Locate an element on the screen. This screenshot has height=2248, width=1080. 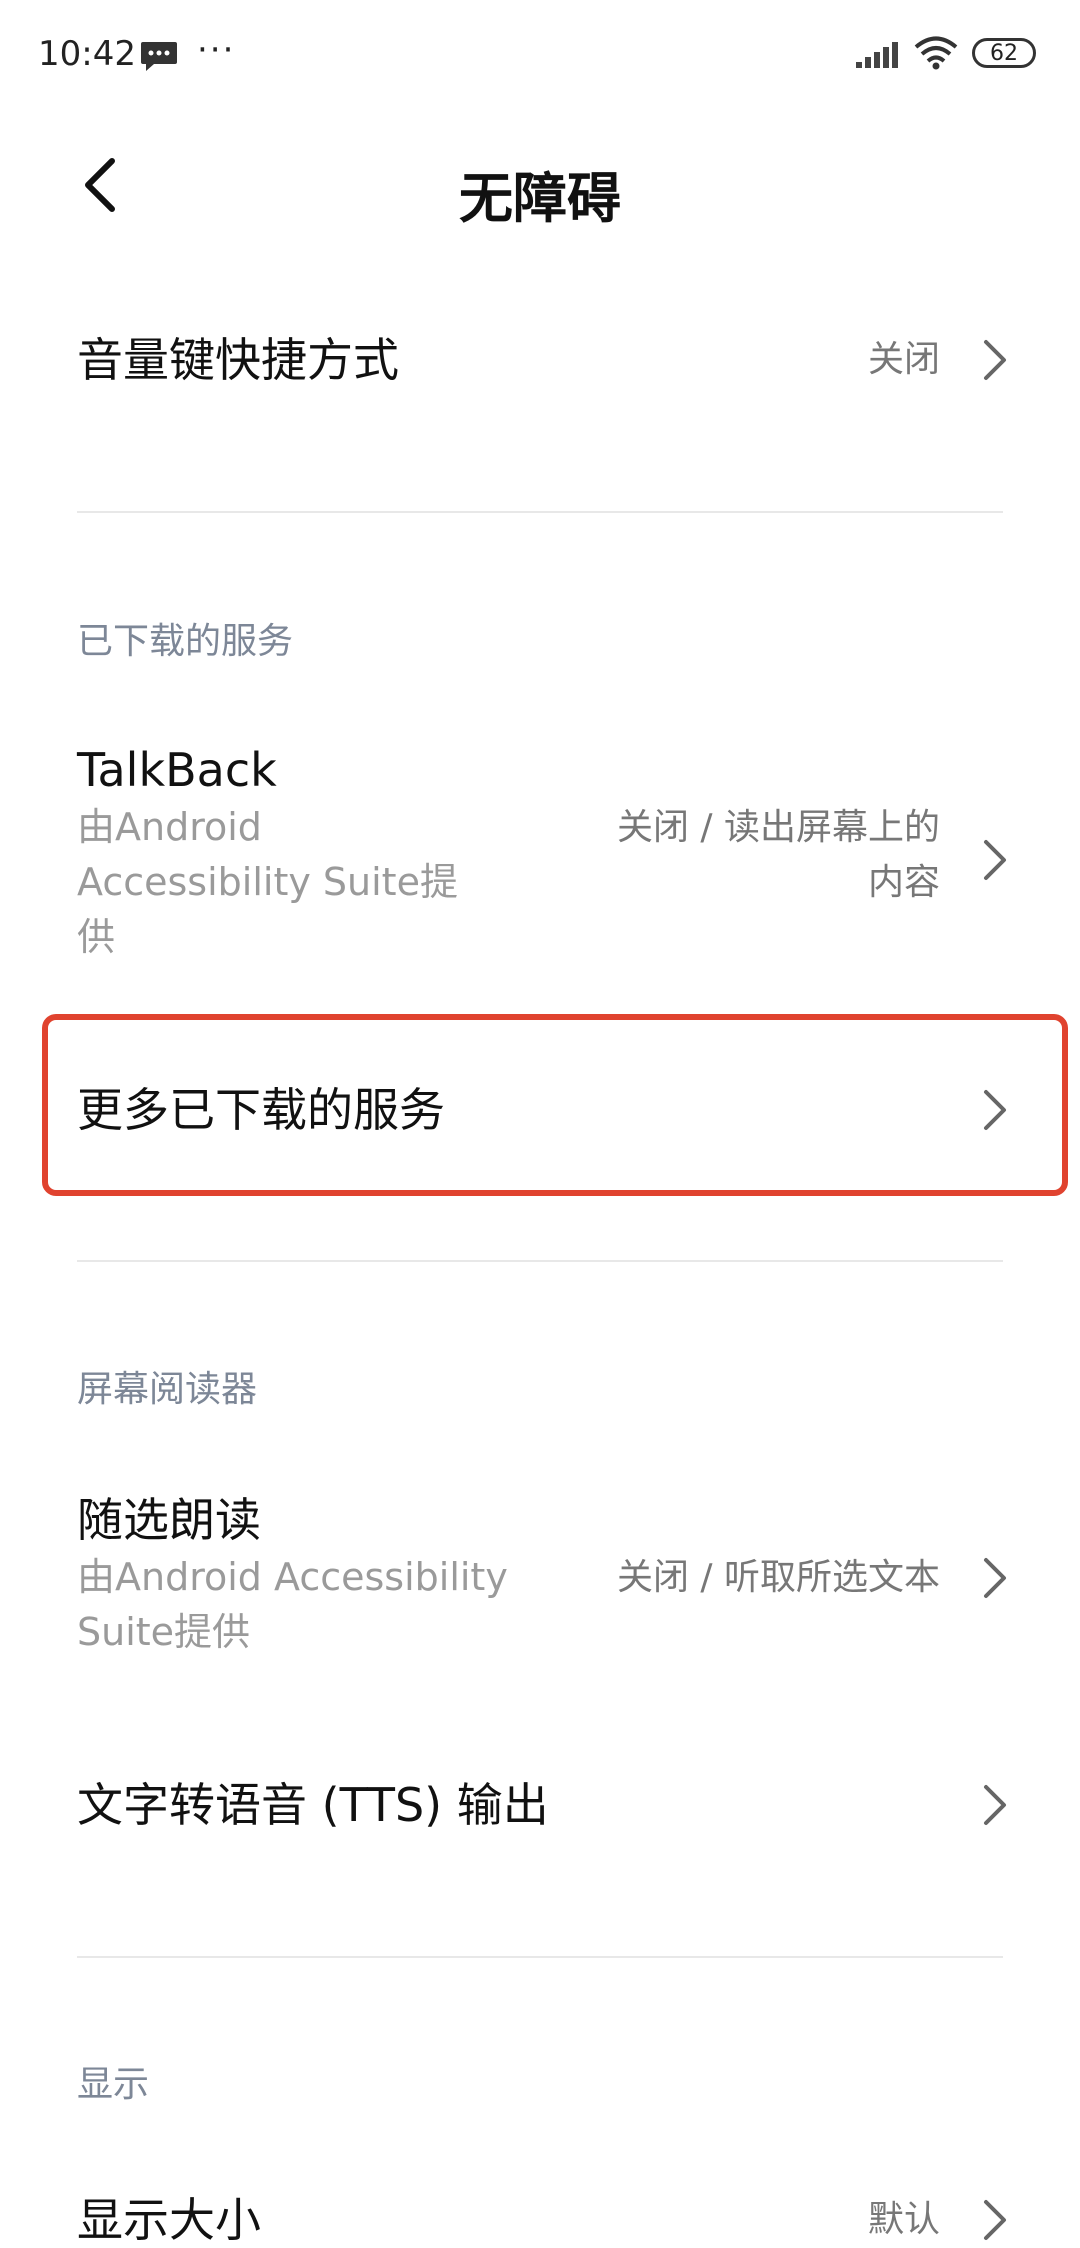
select-to-speak-subtitle-line: Suite提供 is located at coordinates (164, 1632).